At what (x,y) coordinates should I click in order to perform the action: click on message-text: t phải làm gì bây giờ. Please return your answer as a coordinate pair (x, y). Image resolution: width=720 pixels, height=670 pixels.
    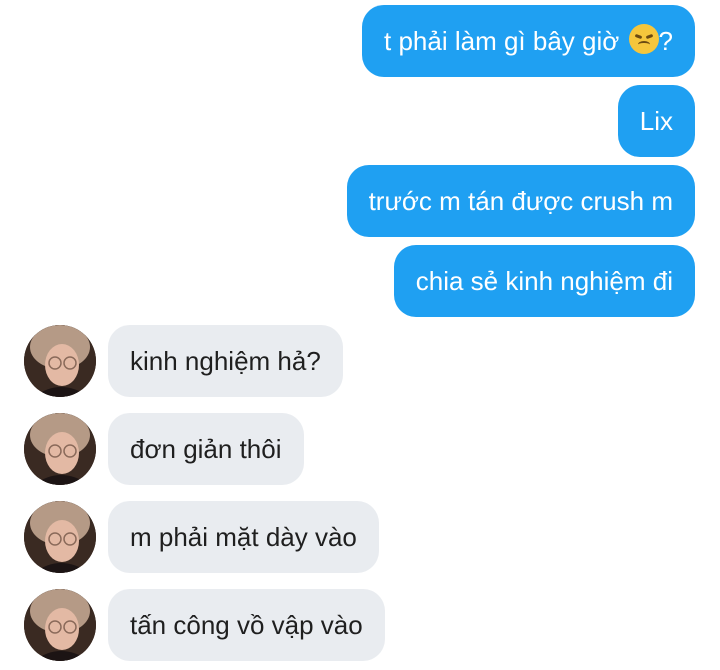
    Looking at the image, I should click on (502, 41).